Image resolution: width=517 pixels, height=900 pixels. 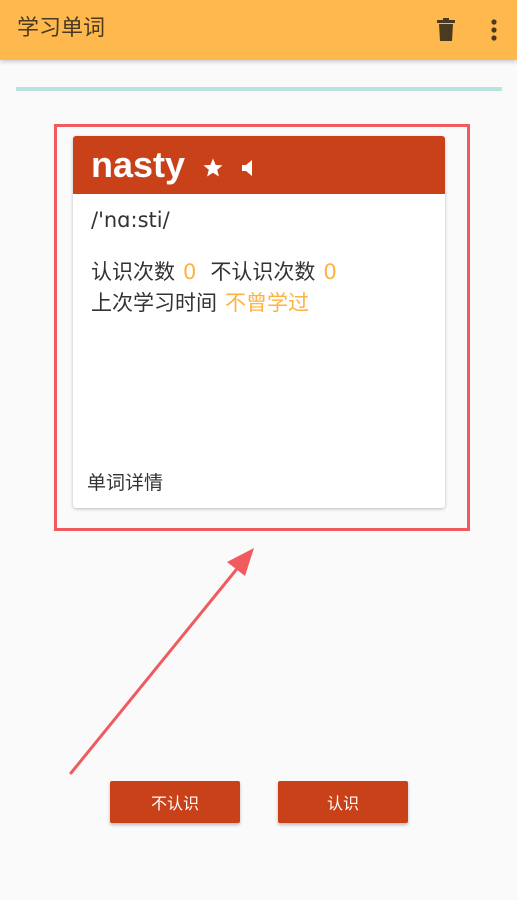 What do you see at coordinates (175, 802) in the screenshot?
I see `dont-know-button: 不认识` at bounding box center [175, 802].